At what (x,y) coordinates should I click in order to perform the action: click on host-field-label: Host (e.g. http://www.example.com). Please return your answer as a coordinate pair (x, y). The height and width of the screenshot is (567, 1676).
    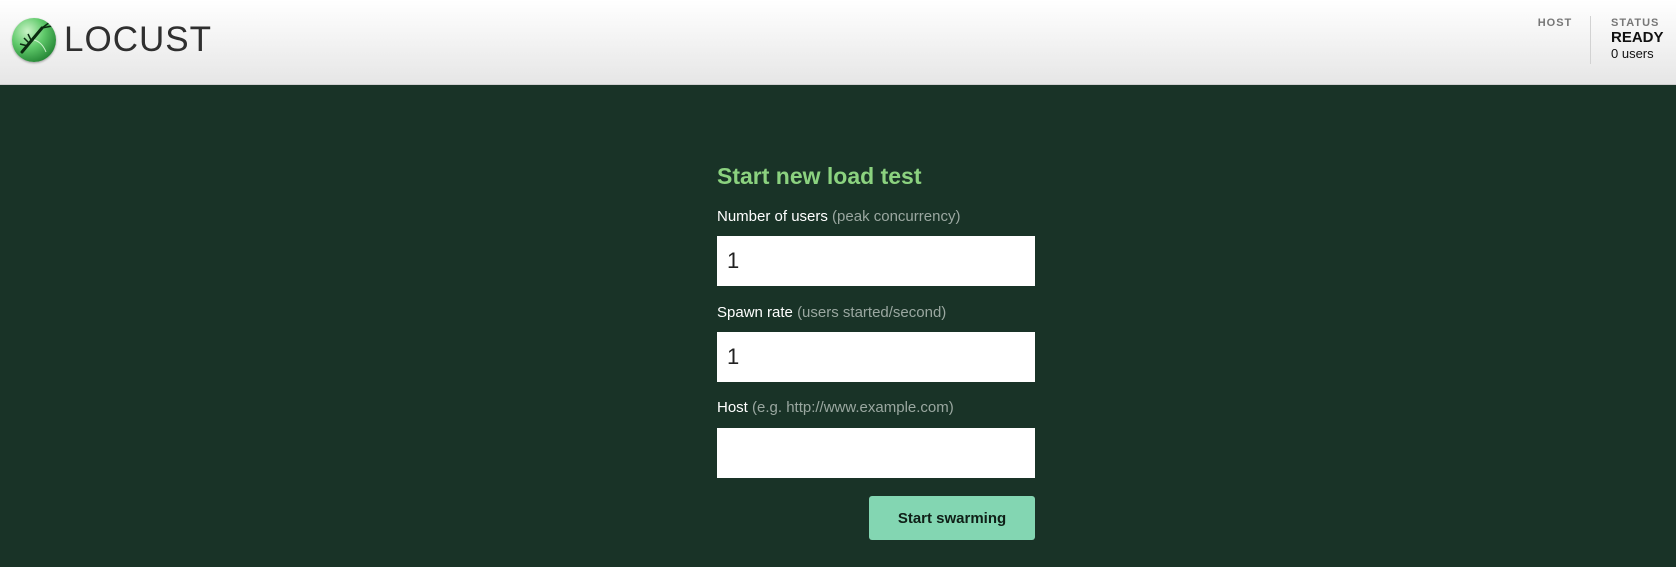
    Looking at the image, I should click on (835, 408).